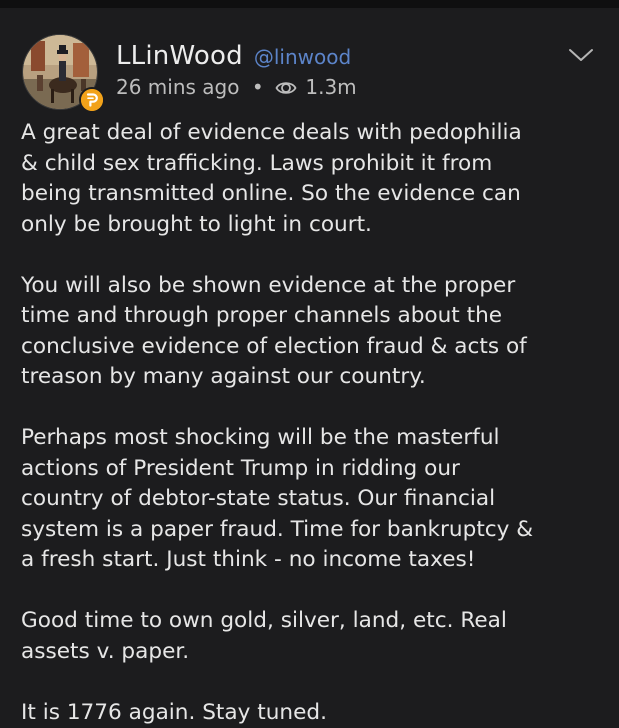 Image resolution: width=619 pixels, height=728 pixels. Describe the element at coordinates (179, 56) in the screenshot. I see `author-display-name: LLinWood` at that location.